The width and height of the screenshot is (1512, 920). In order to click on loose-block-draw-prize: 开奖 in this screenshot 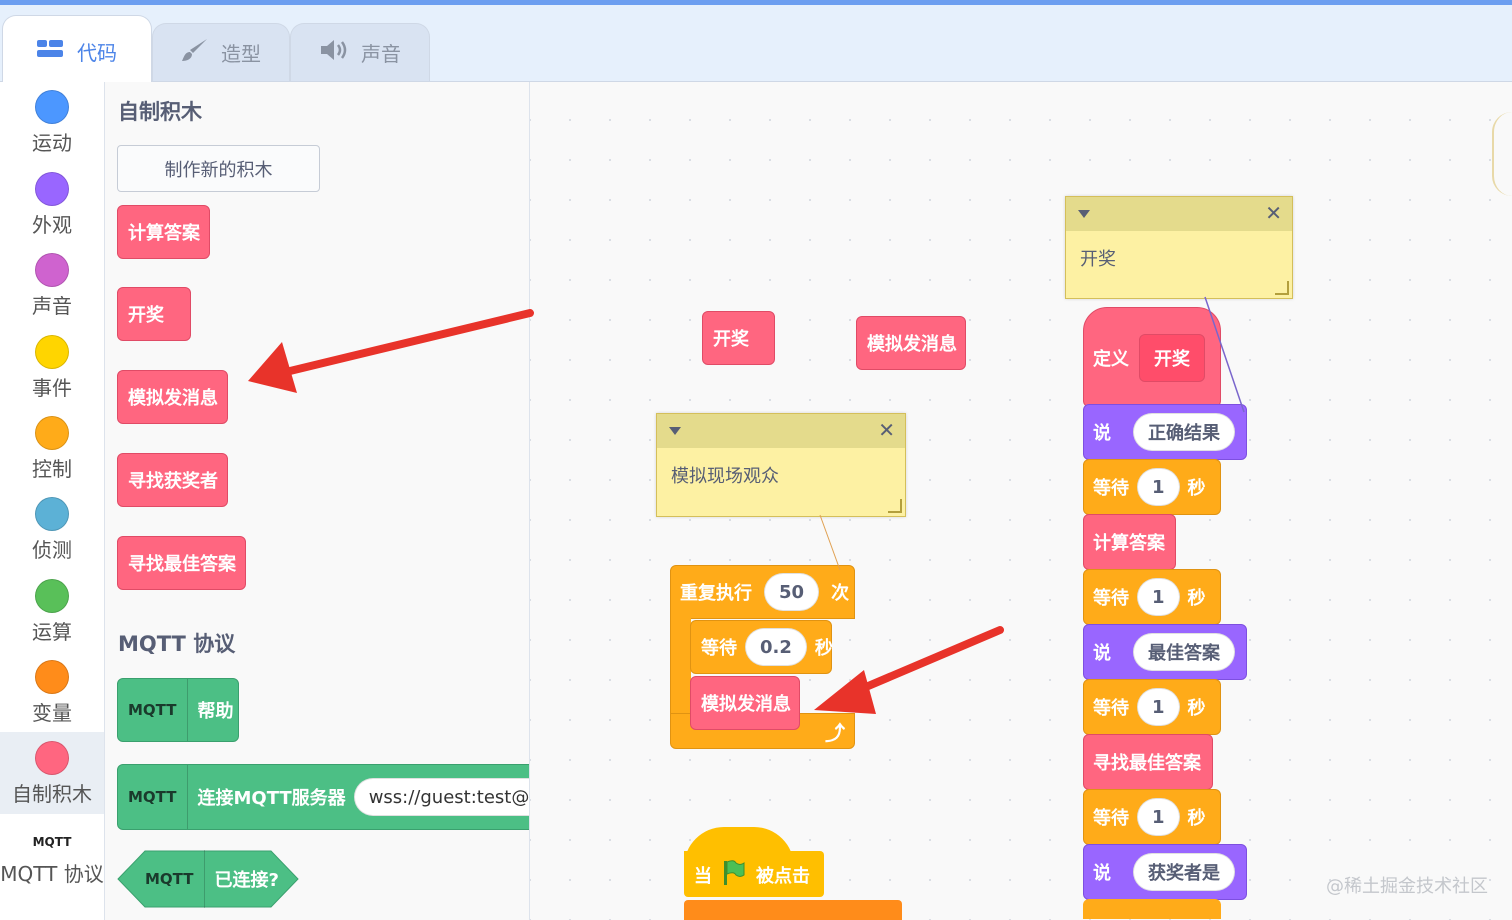, I will do `click(738, 338)`.